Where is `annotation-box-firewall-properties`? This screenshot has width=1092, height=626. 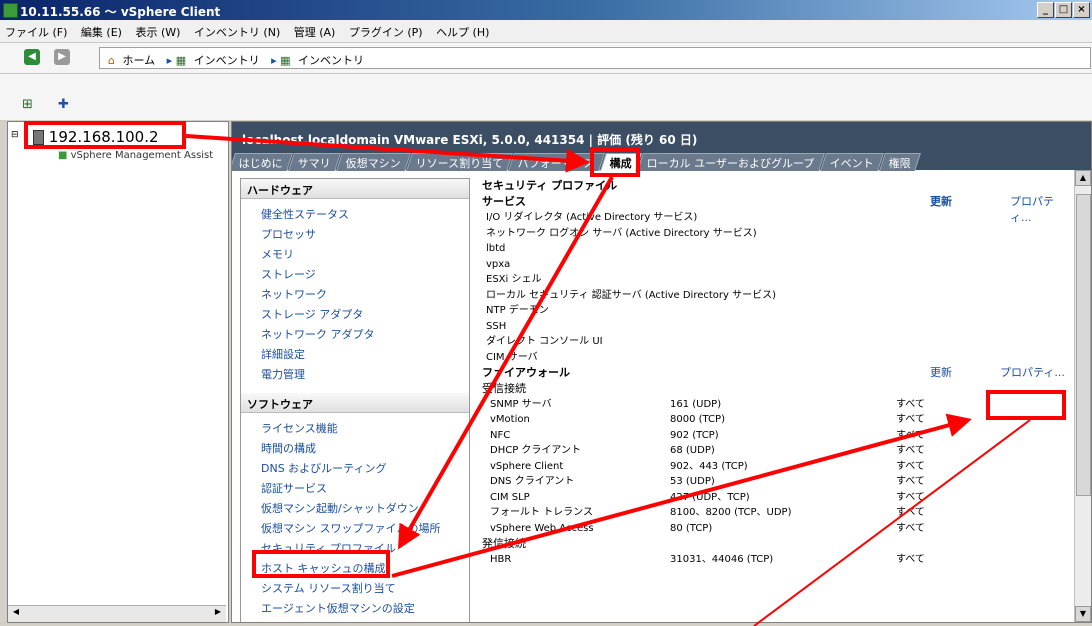 annotation-box-firewall-properties is located at coordinates (1026, 405).